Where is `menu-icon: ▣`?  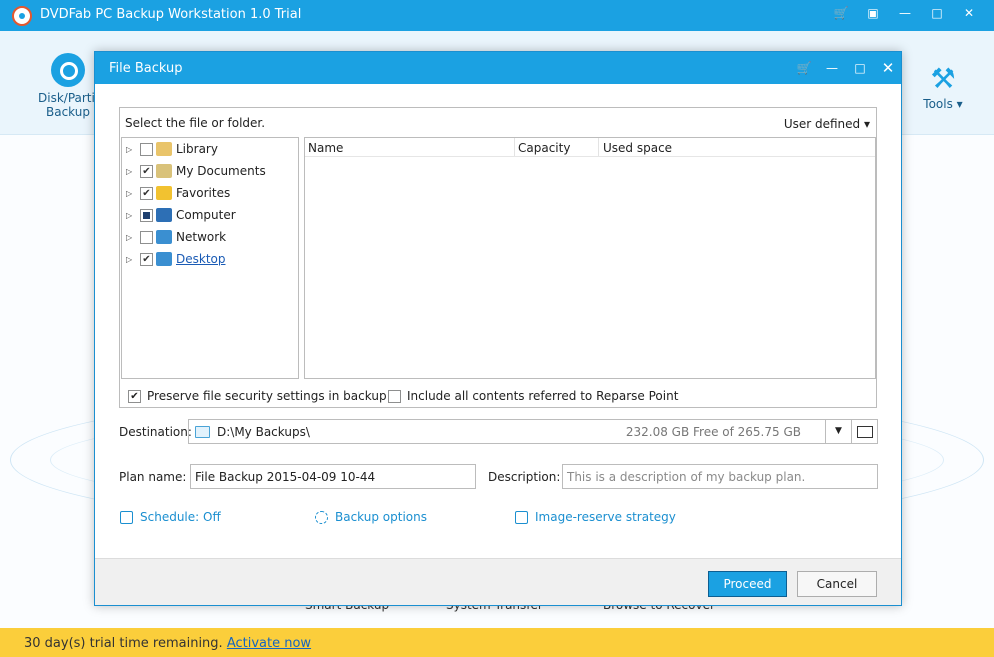 menu-icon: ▣ is located at coordinates (873, 13).